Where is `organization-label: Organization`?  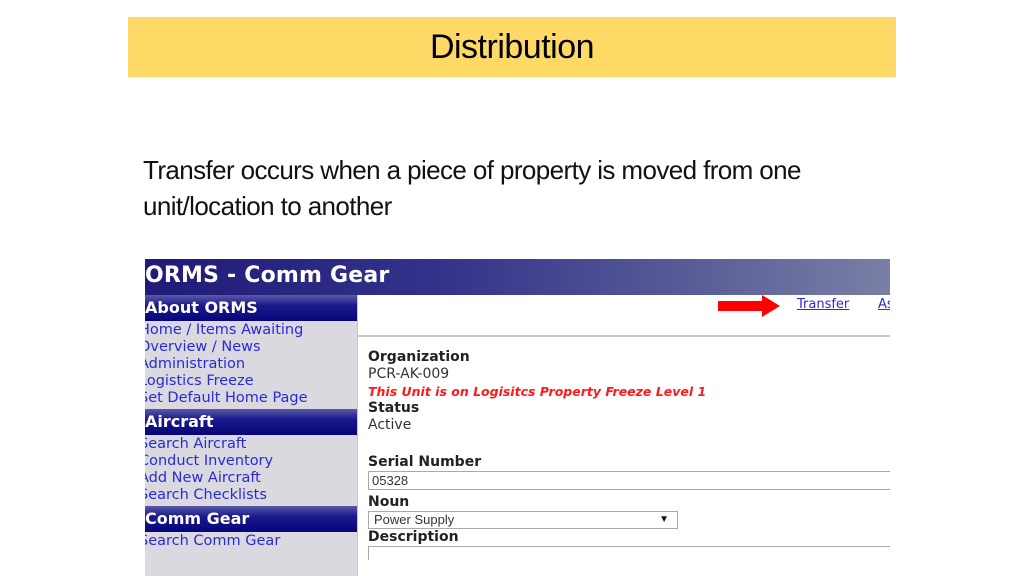
organization-label: Organization is located at coordinates (419, 357).